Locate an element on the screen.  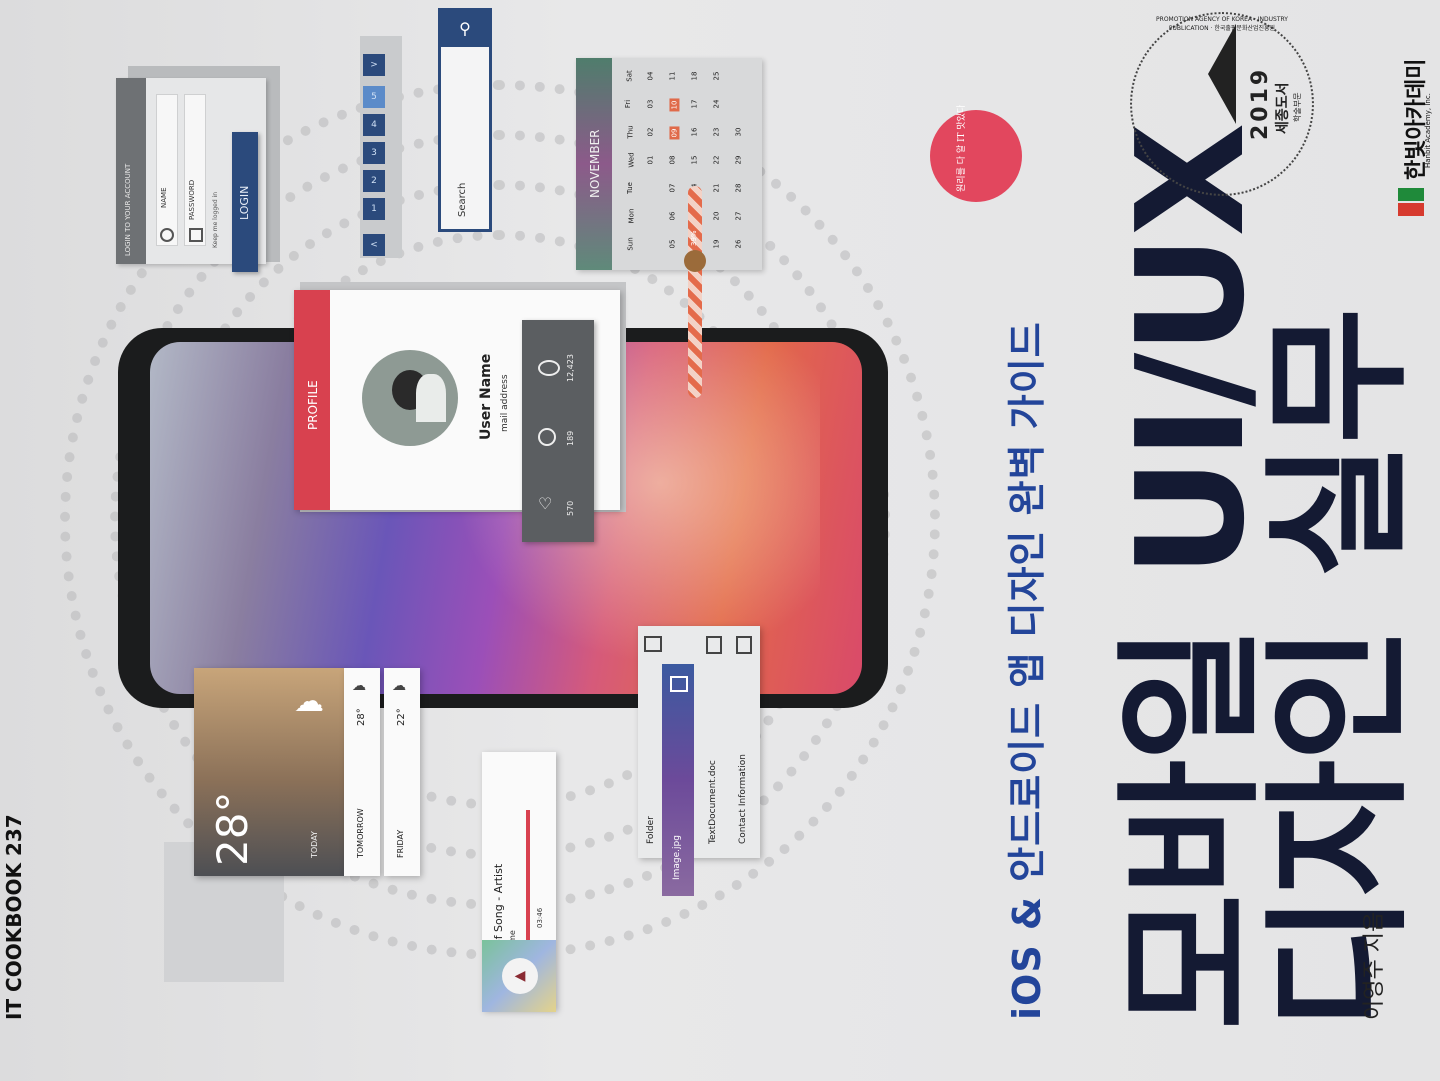
pagination-prev-button: < is located at coordinates (374, 245).